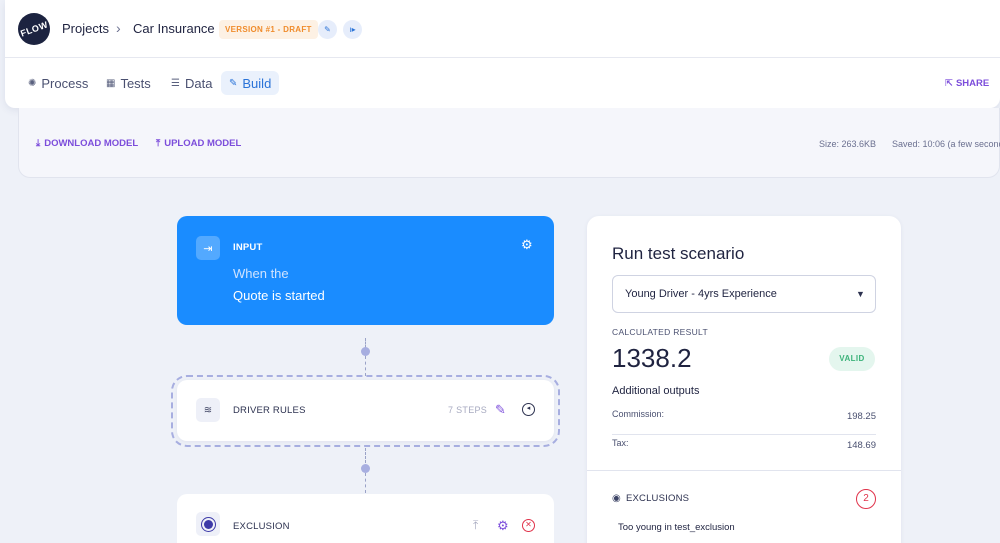 This screenshot has width=1000, height=543. I want to click on exclusion-title: EXCLUSION, so click(261, 526).